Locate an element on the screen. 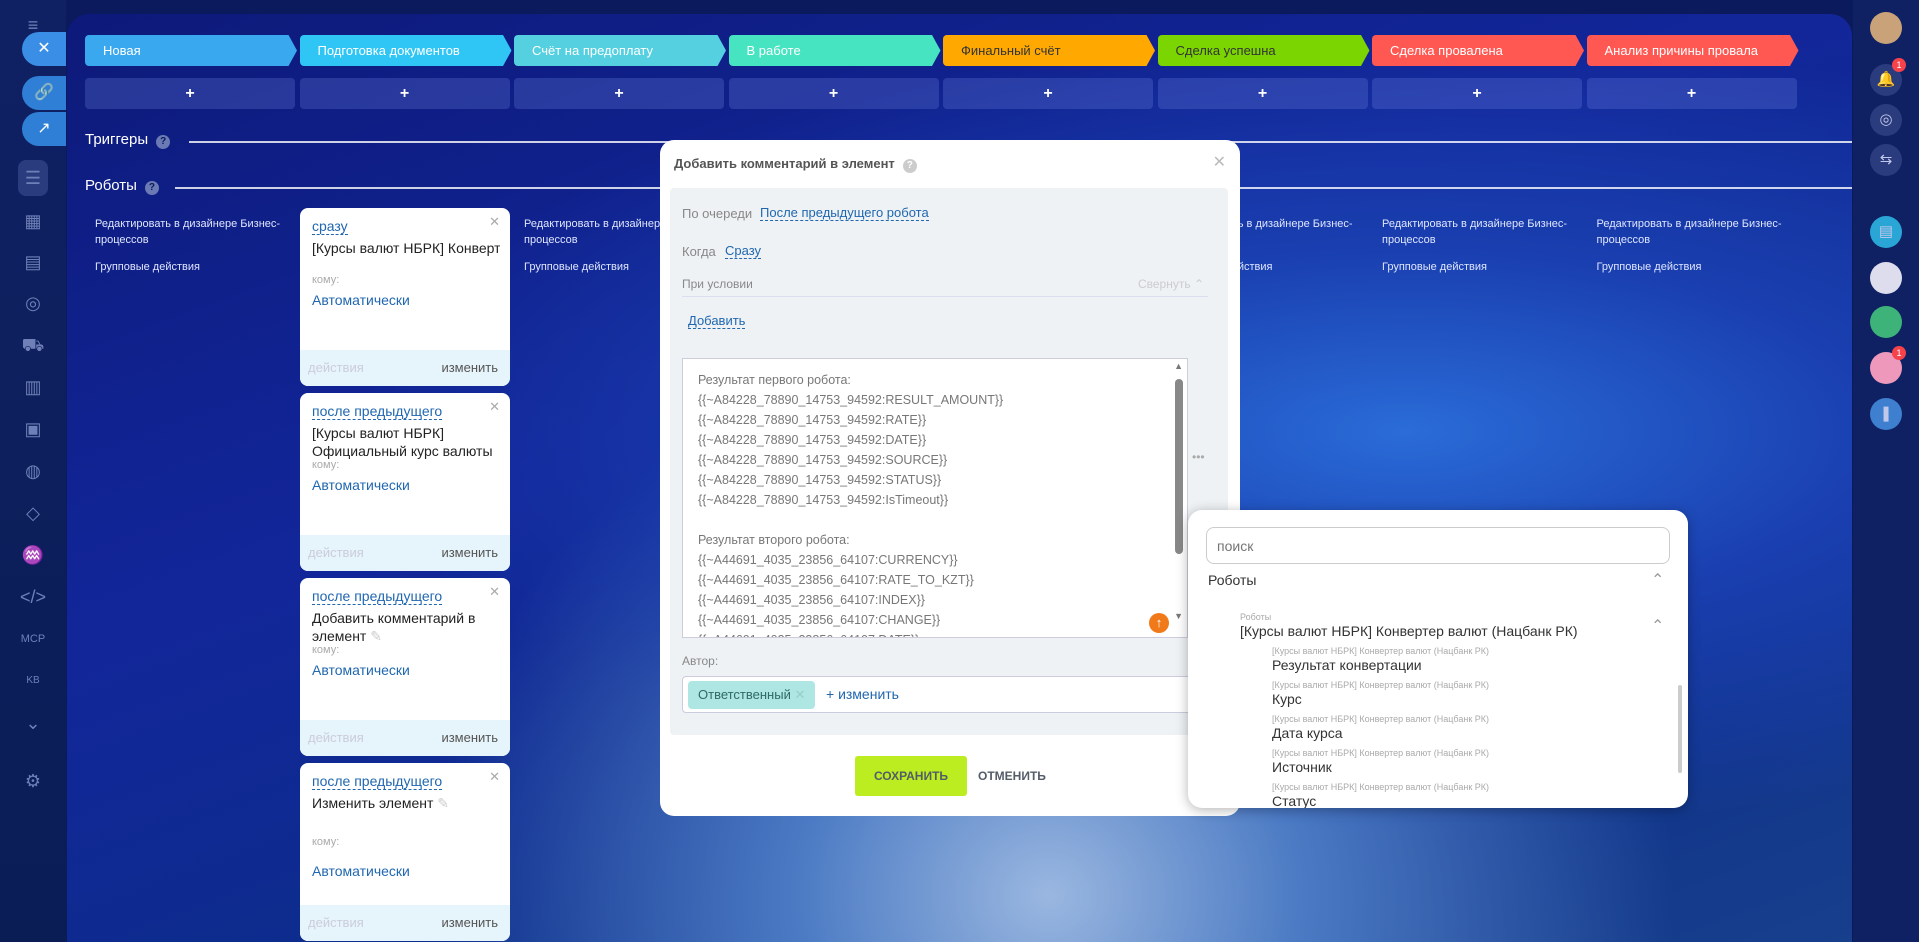 Image resolution: width=1919 pixels, height=942 pixels. author-field: Ответственный ✕ + изменить is located at coordinates (955, 694).